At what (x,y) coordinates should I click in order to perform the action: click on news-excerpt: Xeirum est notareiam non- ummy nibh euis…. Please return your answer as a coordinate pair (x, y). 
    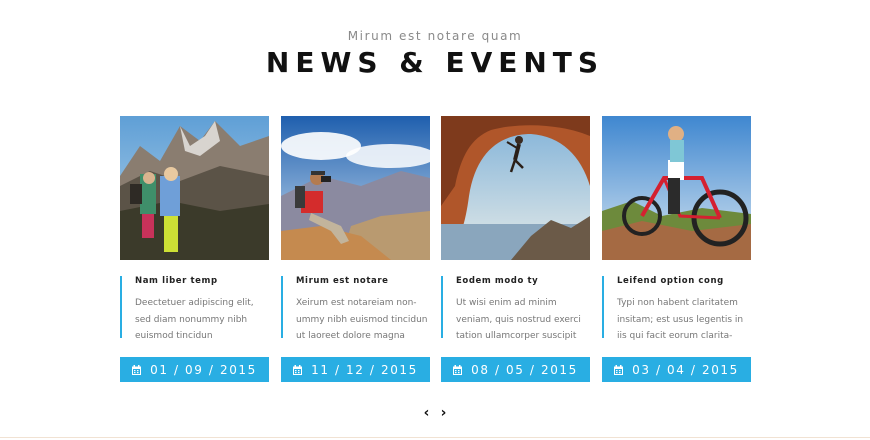
    Looking at the image, I should click on (362, 319).